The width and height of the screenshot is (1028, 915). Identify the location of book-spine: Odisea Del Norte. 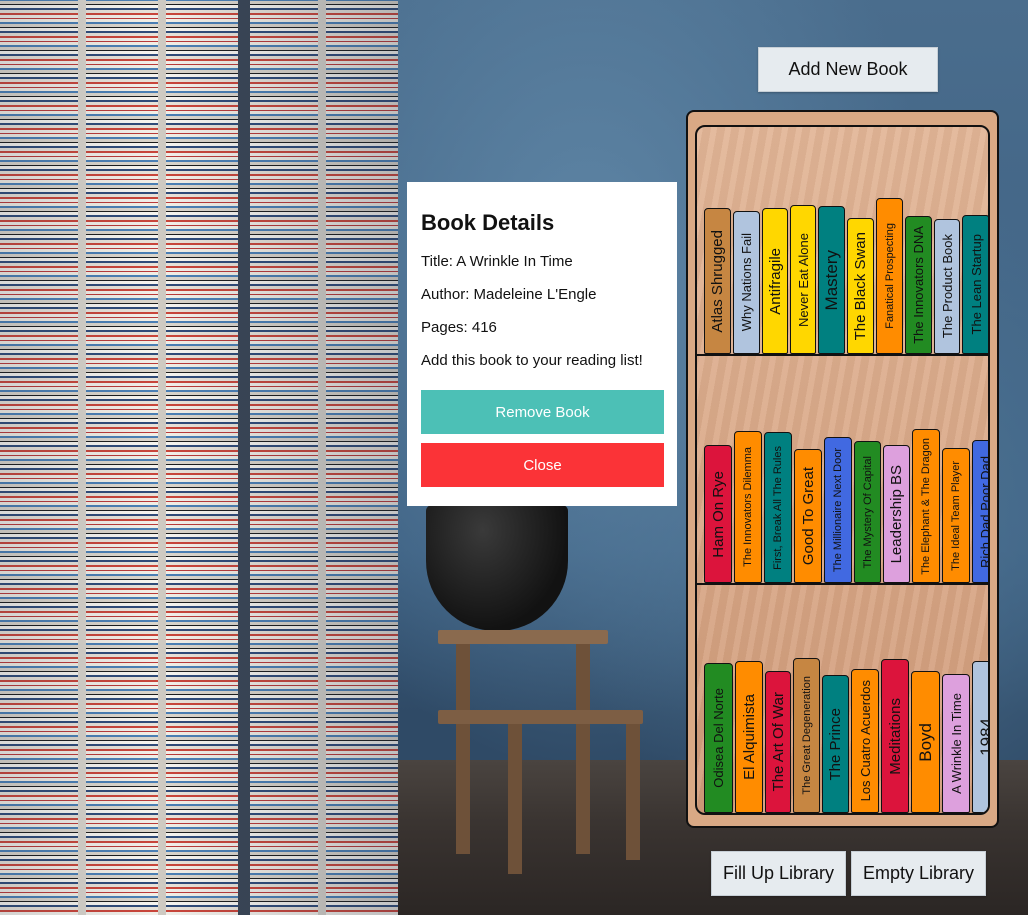
(718, 738).